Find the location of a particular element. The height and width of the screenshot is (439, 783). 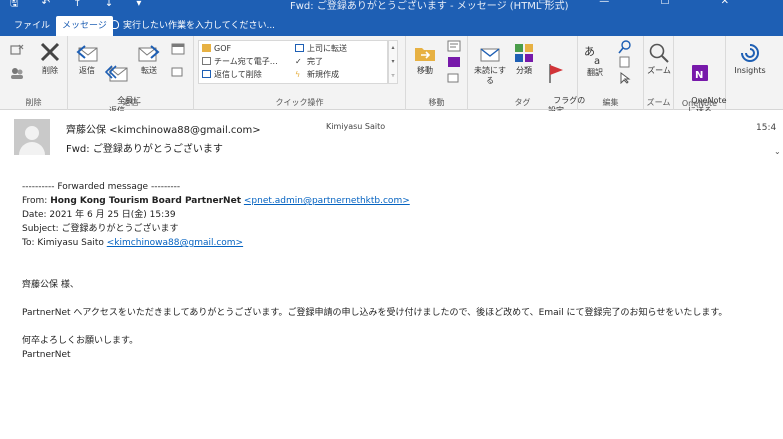

actions-button is located at coordinates (454, 79).